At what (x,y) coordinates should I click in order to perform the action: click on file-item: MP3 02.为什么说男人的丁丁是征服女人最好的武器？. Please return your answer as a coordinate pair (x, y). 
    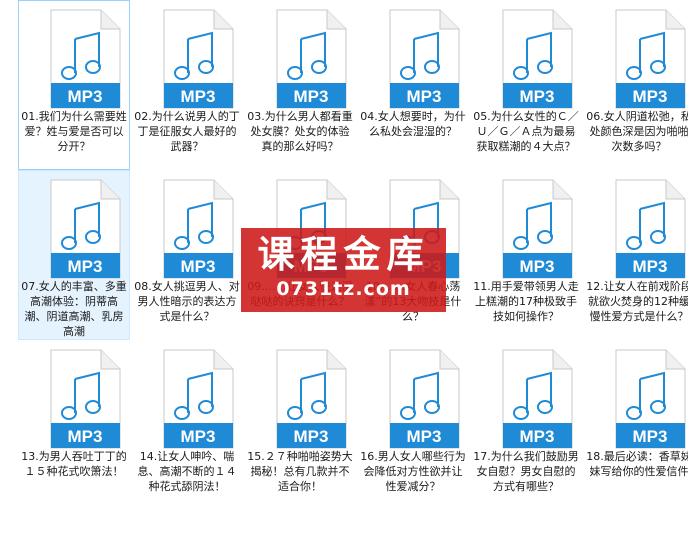
    Looking at the image, I should click on (187, 85).